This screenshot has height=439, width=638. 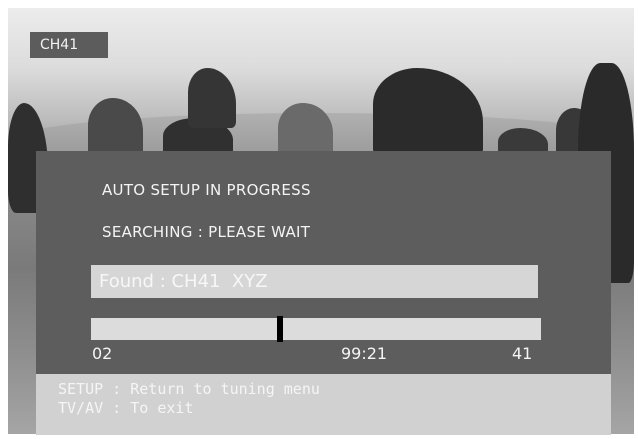 I want to click on help-line-setup: SETUP : Return to tuning menu, so click(x=189, y=389).